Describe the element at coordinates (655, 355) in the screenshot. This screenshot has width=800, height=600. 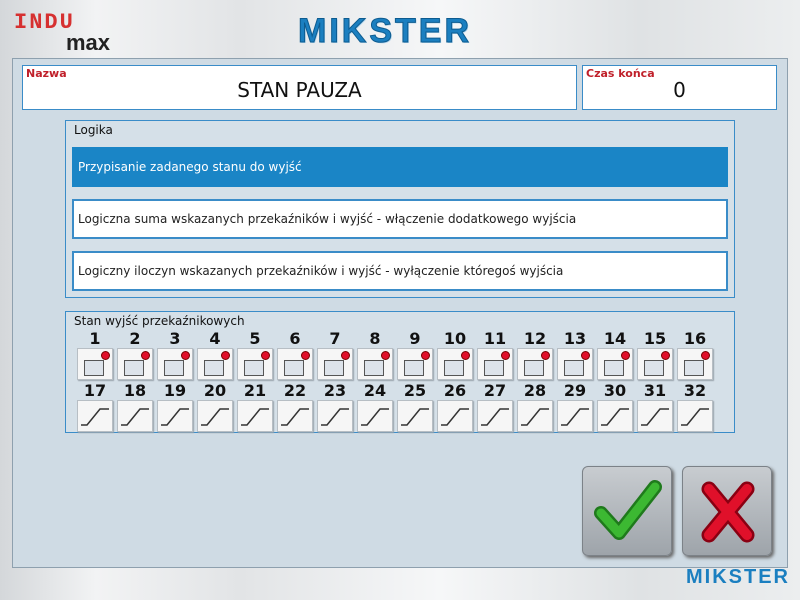
I see `relay-output: 15` at that location.